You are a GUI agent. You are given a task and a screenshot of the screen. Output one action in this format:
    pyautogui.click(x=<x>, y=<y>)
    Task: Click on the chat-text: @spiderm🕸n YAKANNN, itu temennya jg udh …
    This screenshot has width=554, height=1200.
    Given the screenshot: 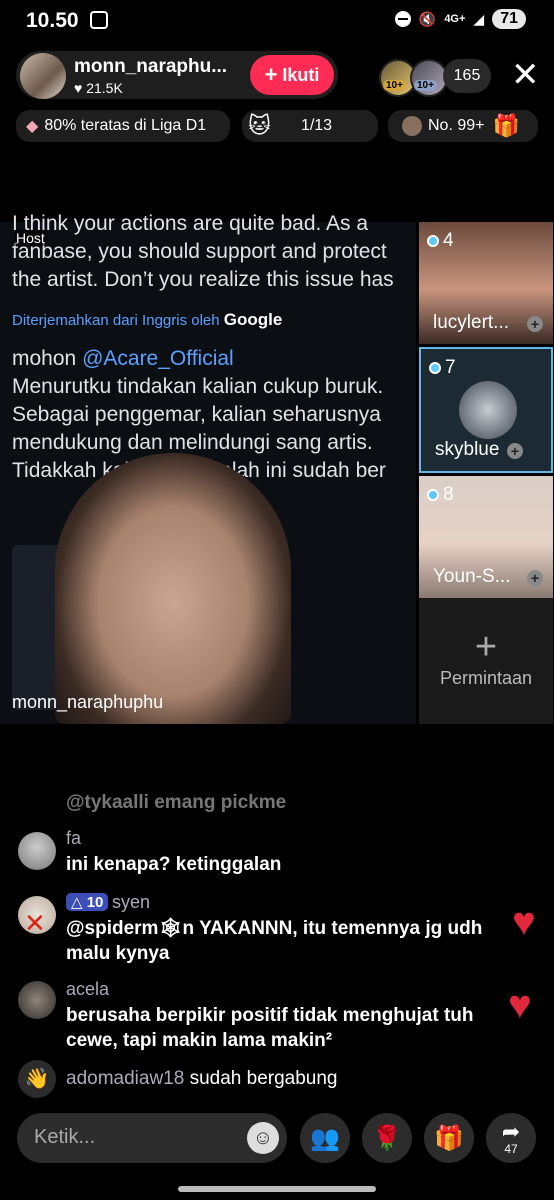 What is the action you would take?
    pyautogui.click(x=274, y=941)
    